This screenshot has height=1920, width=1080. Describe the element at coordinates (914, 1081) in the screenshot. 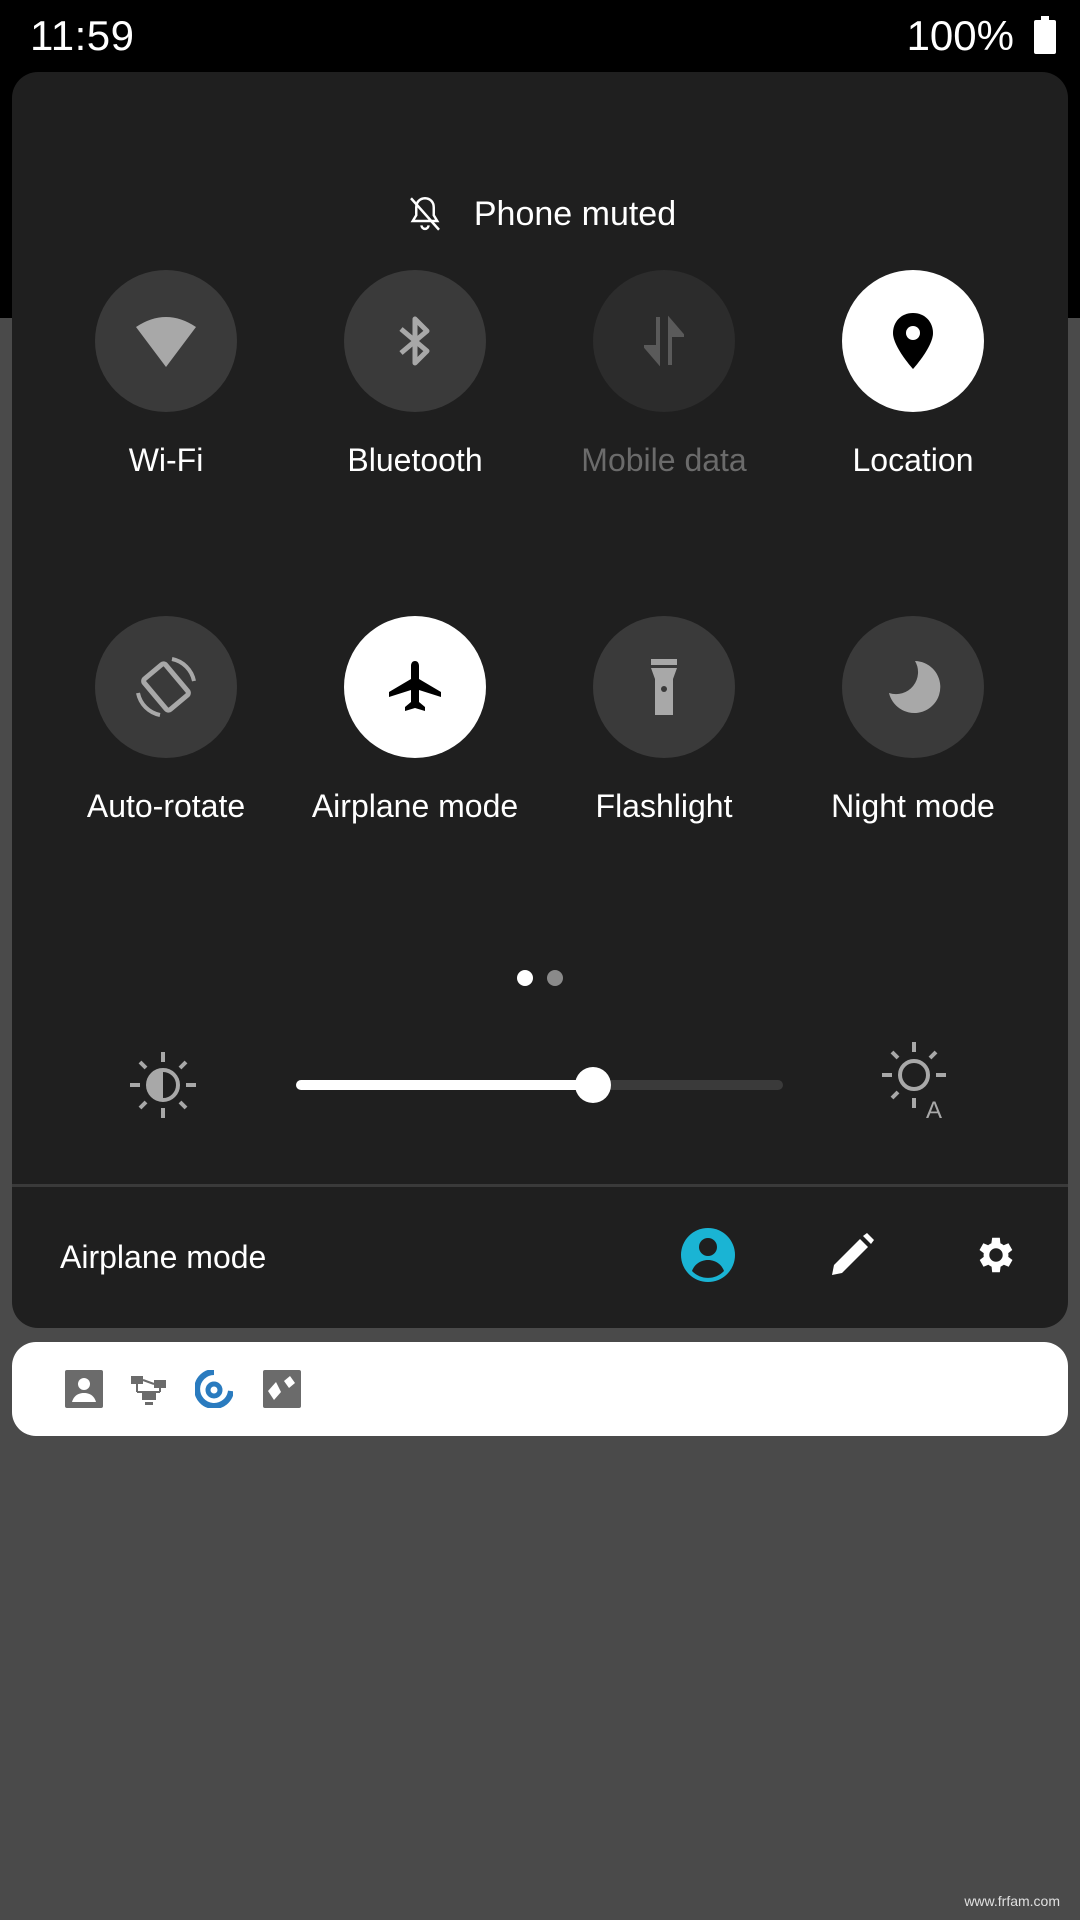

I see `auto-brightness-icon: A` at that location.